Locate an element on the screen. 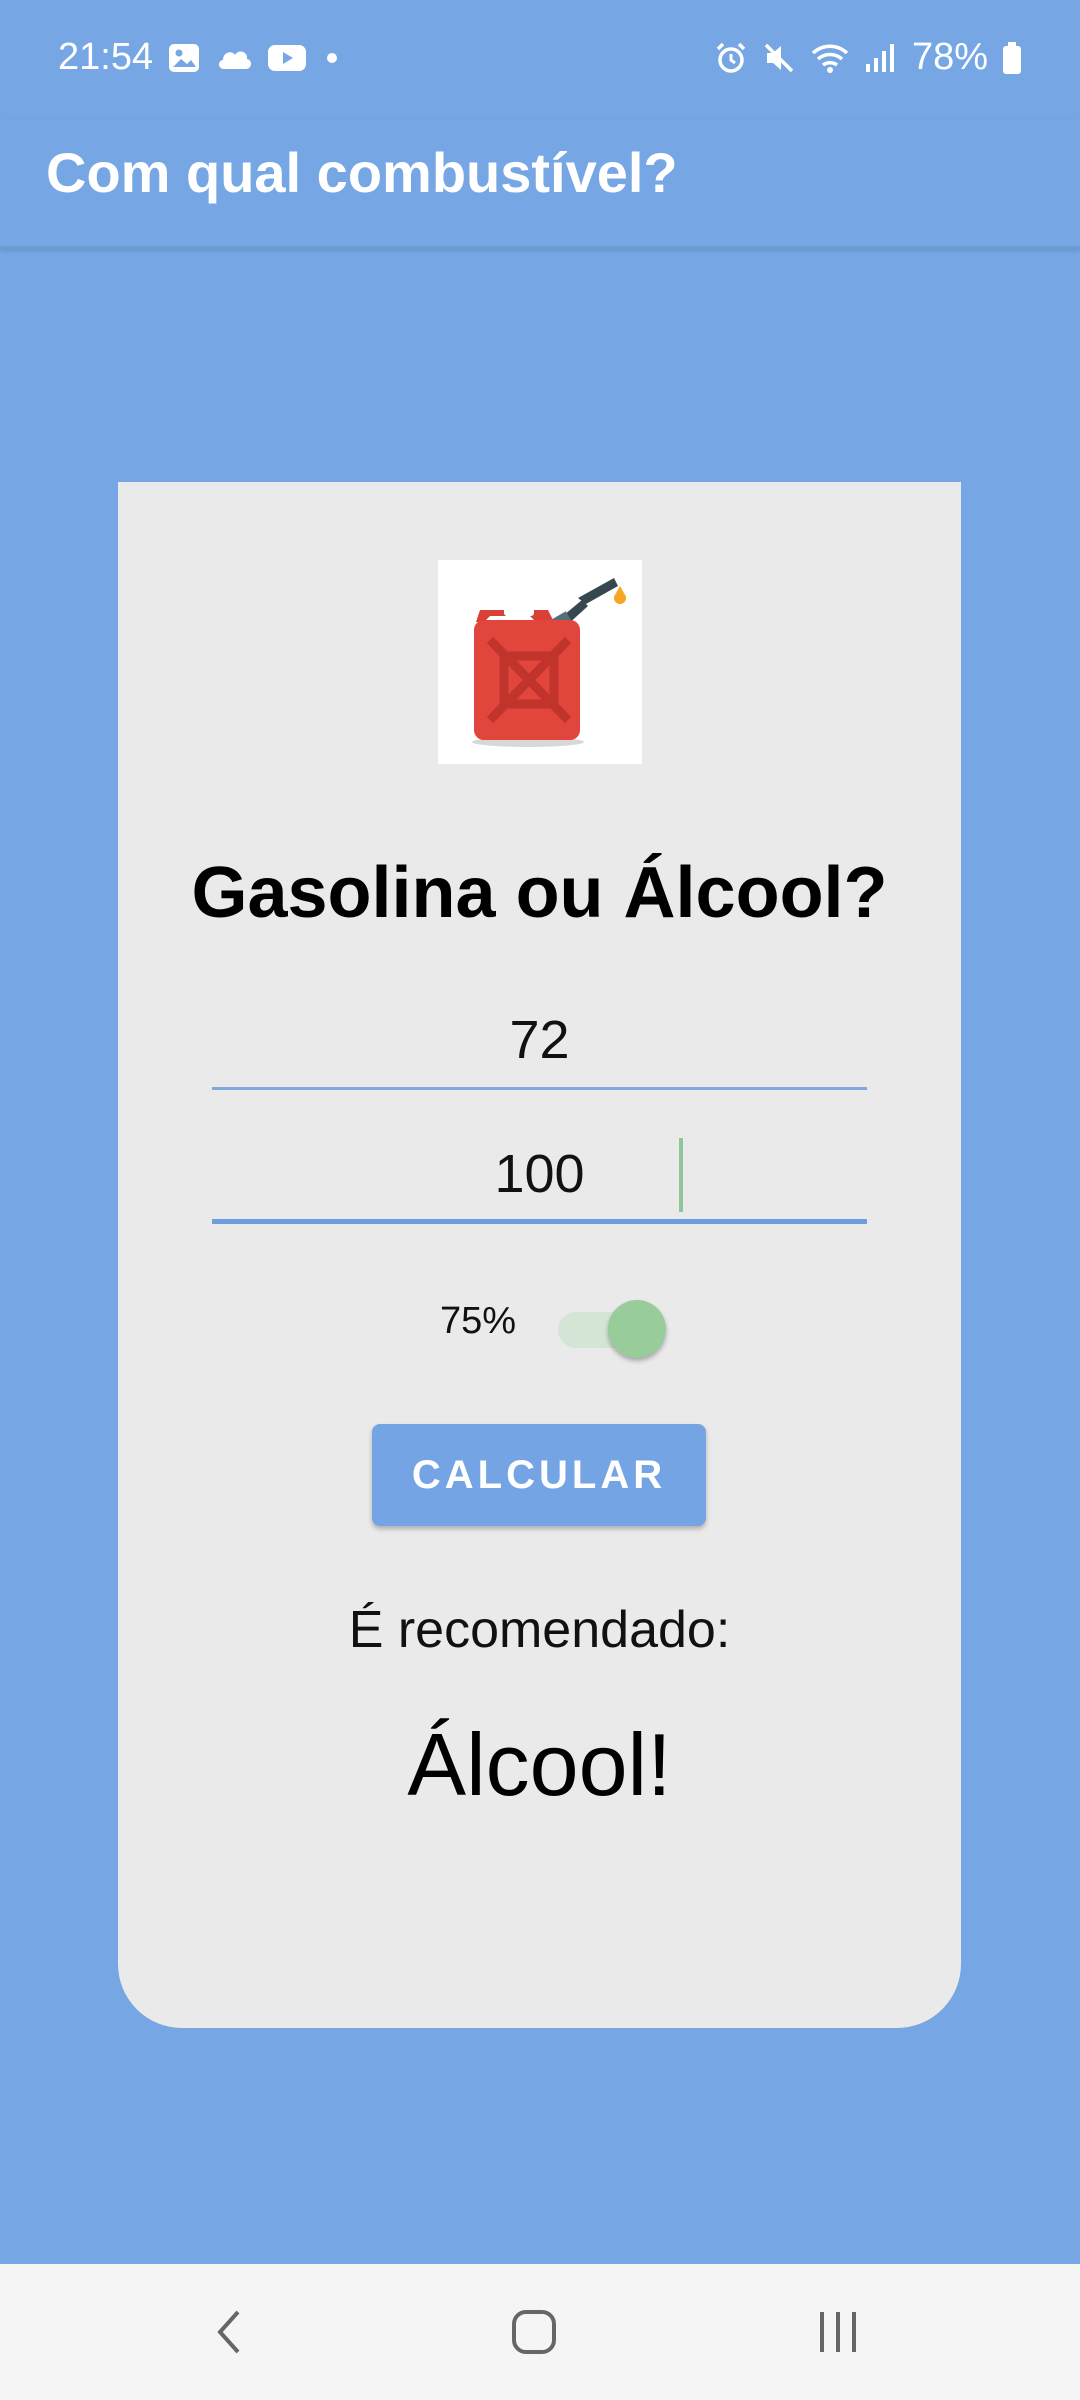 This screenshot has width=1080, height=2400. field-underline-focused is located at coordinates (539, 1221).